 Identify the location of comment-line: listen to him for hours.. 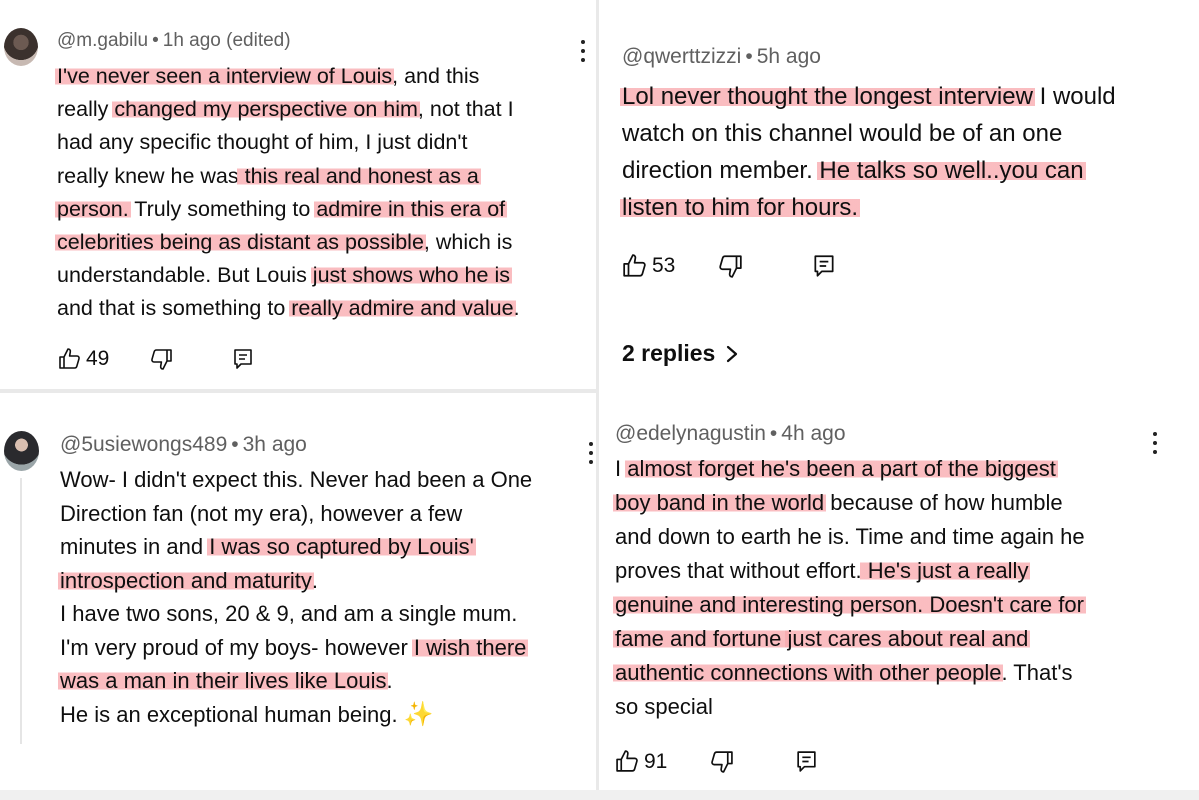
(868, 207).